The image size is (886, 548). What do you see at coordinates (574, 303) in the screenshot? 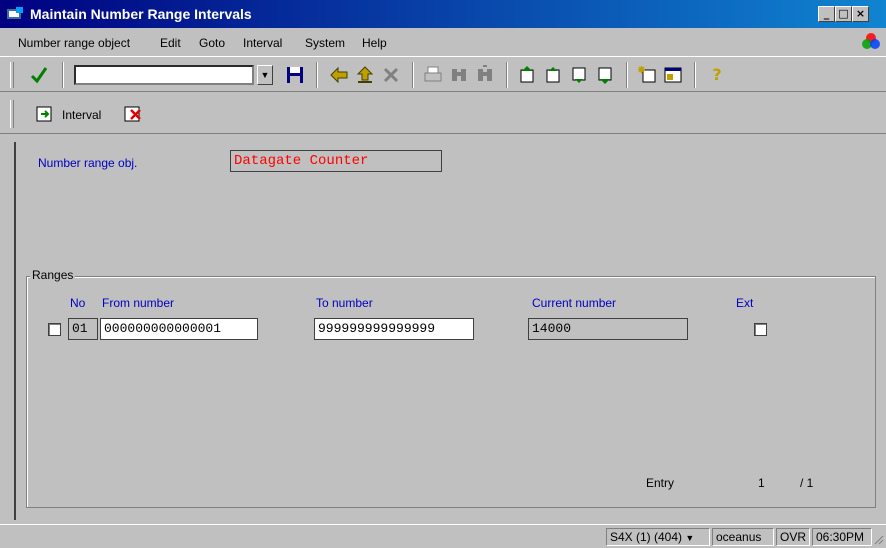
I see `column-current-number: Current number` at bounding box center [574, 303].